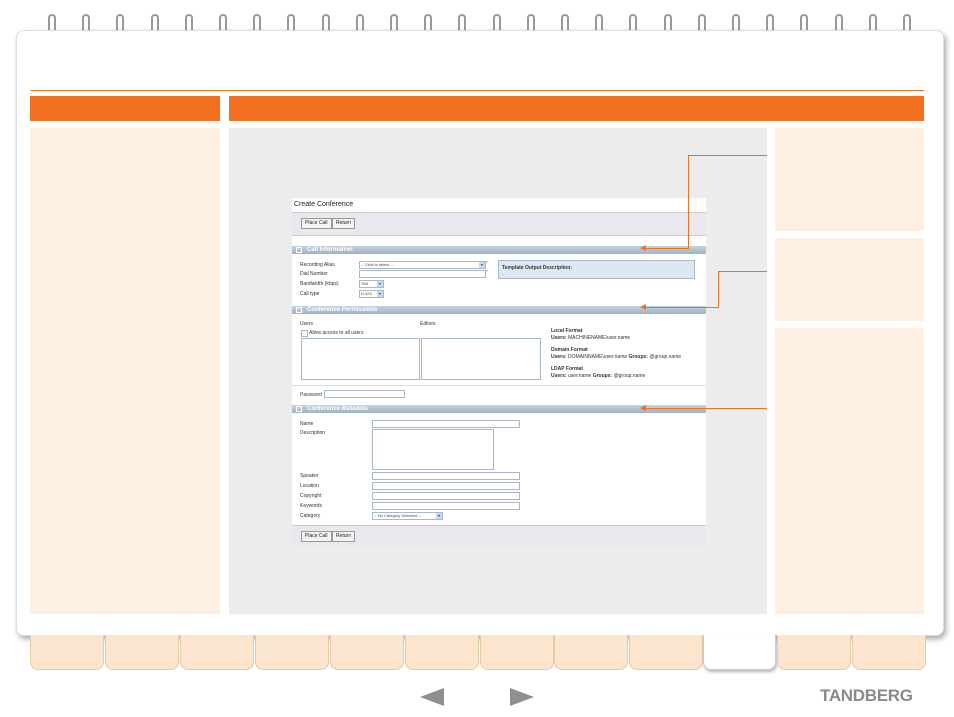 This screenshot has width=954, height=717. I want to click on template-description-label: Template Output Description:, so click(537, 268).